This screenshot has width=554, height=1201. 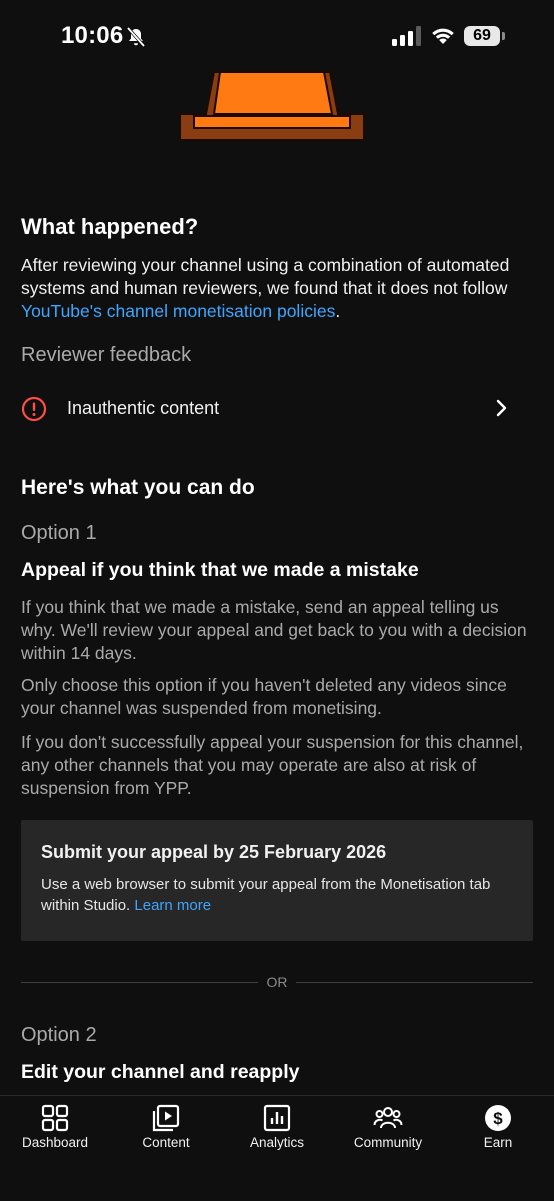 I want to click on analytics-icon, so click(x=277, y=1118).